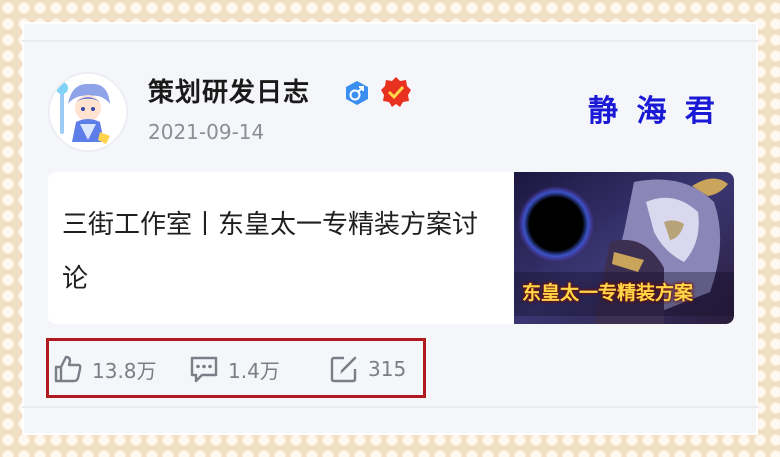 The image size is (780, 457). I want to click on like-count: 13.8万, so click(124, 370).